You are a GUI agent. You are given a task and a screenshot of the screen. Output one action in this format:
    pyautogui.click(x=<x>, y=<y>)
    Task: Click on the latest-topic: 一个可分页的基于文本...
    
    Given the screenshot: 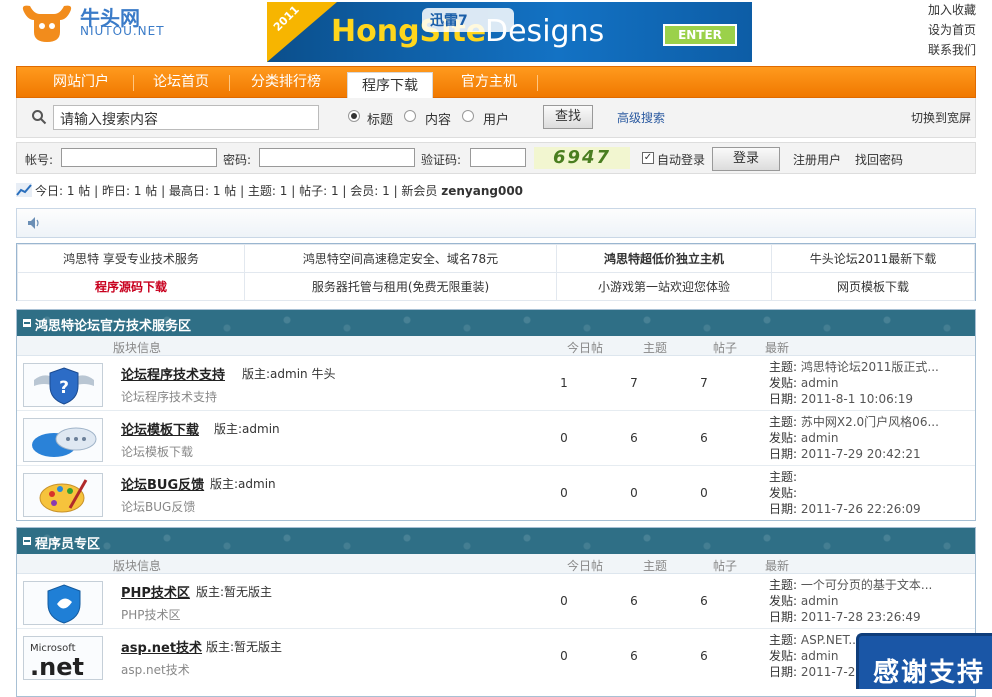 What is the action you would take?
    pyautogui.click(x=866, y=585)
    